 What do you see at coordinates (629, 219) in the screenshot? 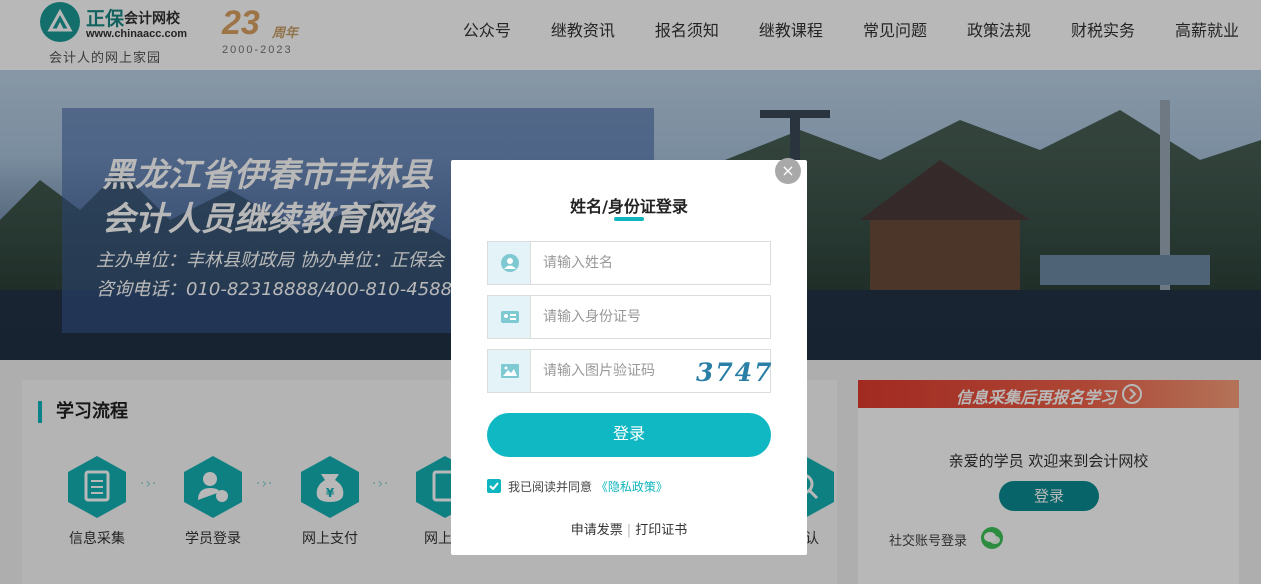
I see `title-underline` at bounding box center [629, 219].